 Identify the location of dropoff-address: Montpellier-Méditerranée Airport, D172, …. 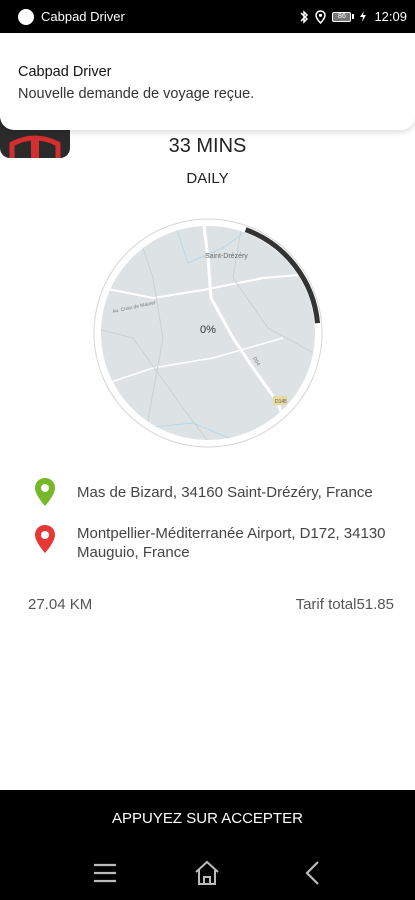
(231, 543).